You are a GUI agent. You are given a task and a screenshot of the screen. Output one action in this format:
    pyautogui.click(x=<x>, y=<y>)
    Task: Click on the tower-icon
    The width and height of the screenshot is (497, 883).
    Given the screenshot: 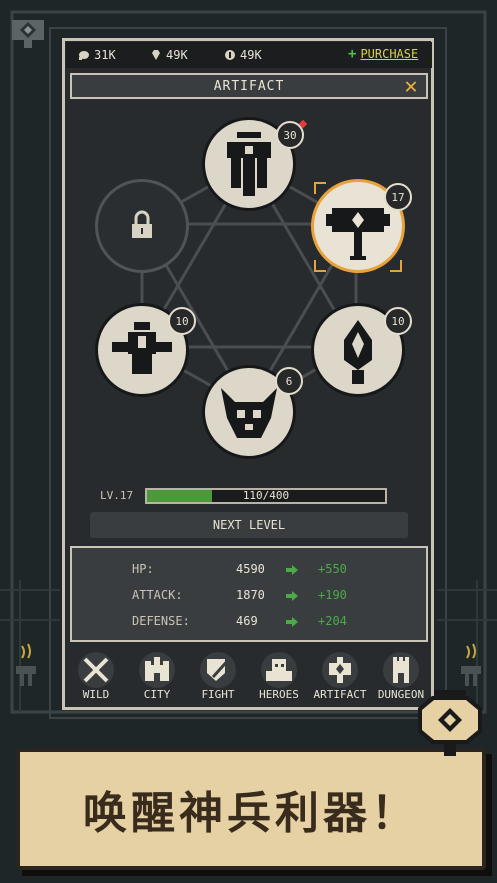 What is the action you would take?
    pyautogui.click(x=401, y=670)
    